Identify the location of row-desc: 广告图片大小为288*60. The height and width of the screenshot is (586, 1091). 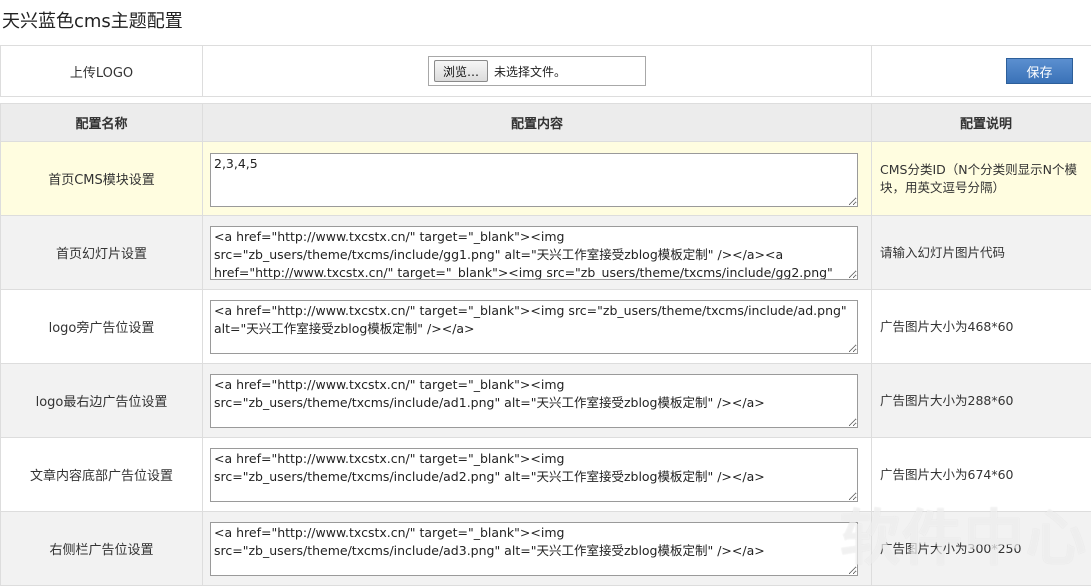
(981, 401).